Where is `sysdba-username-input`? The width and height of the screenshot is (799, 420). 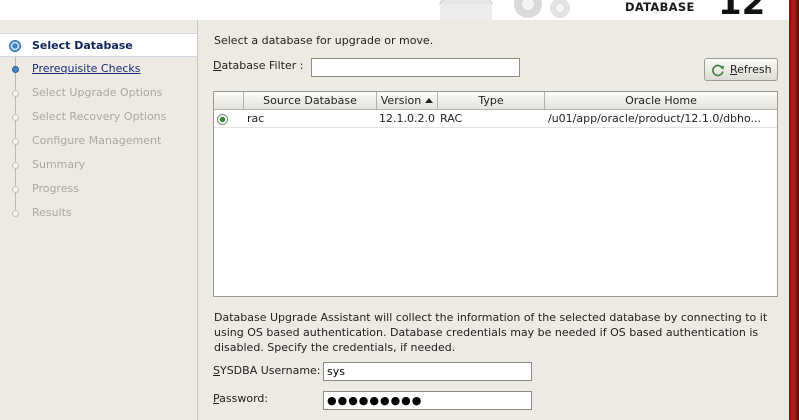
sysdba-username-input is located at coordinates (427, 371).